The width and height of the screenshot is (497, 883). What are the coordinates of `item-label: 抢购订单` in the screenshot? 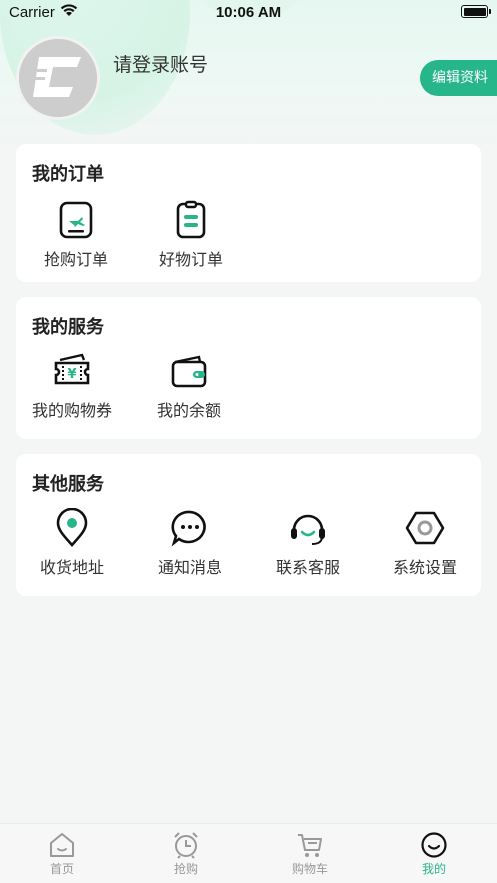 It's located at (75, 259).